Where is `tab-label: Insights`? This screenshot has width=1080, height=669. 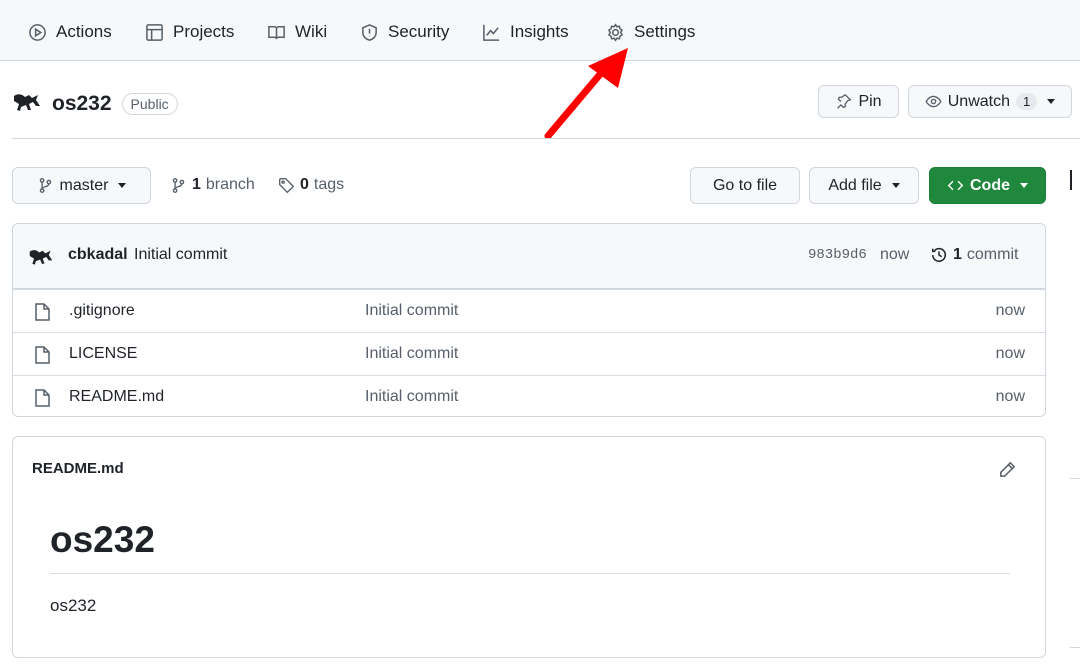
tab-label: Insights is located at coordinates (539, 31).